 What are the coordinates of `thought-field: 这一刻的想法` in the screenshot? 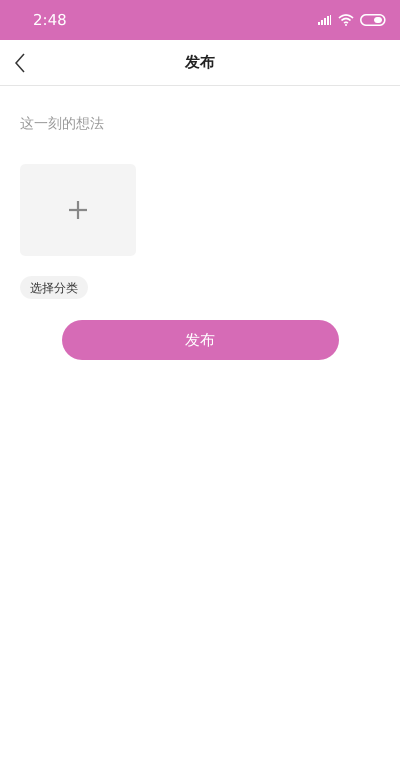 It's located at (200, 129).